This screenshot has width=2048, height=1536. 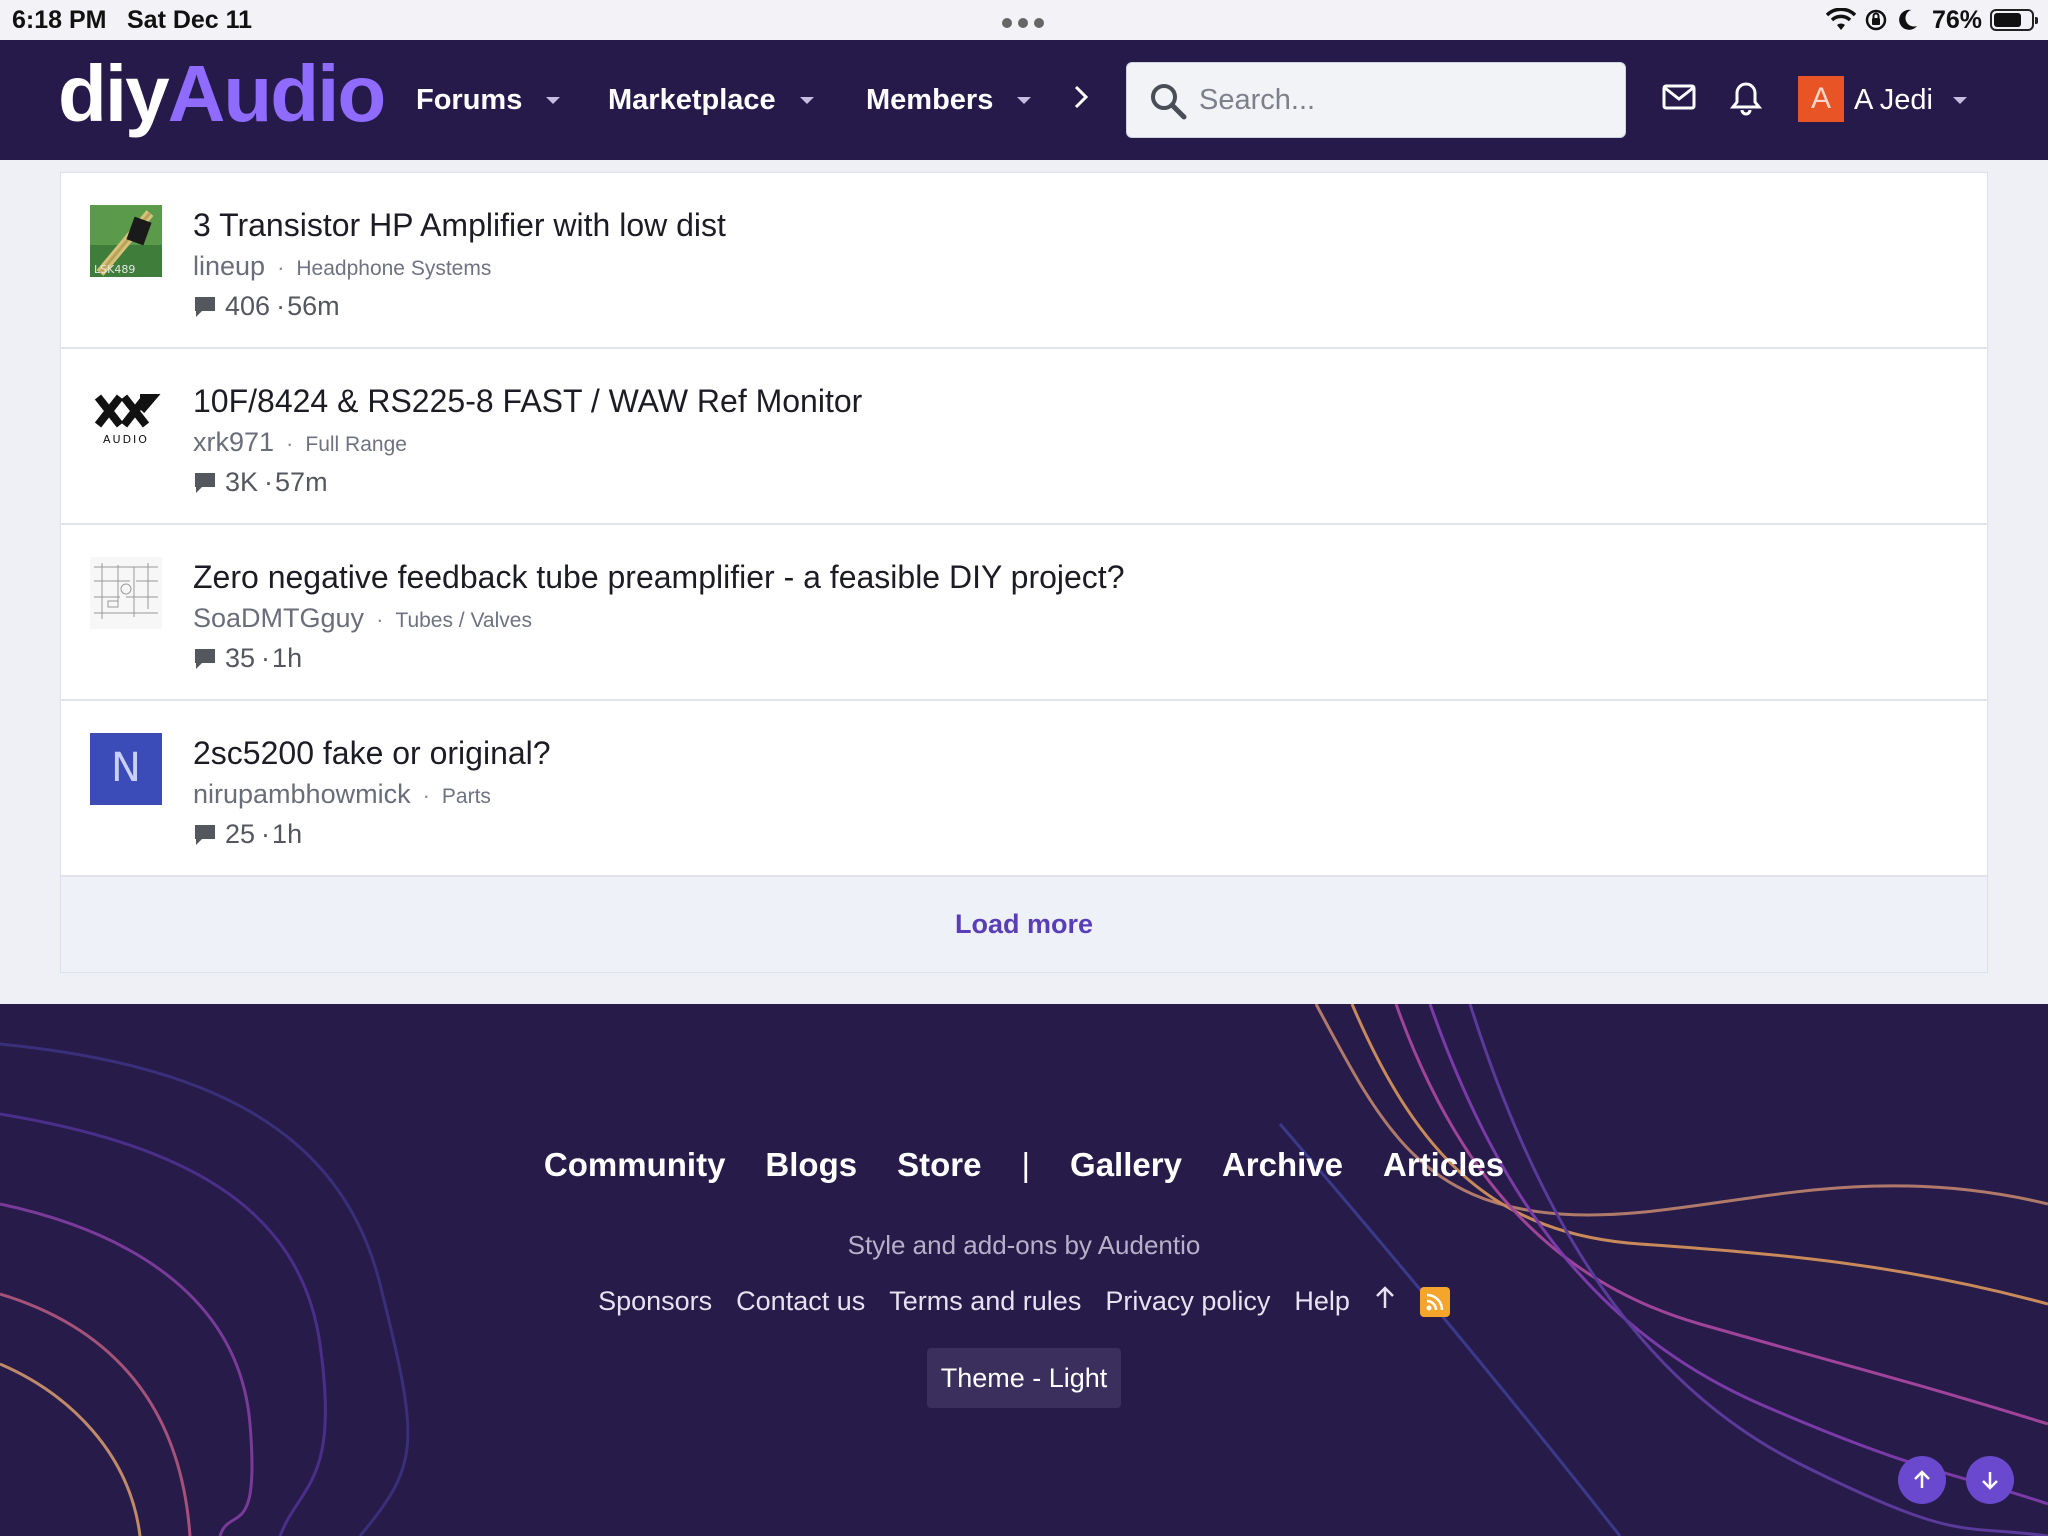 What do you see at coordinates (126, 439) in the screenshot?
I see `thumb-label: AUDIO` at bounding box center [126, 439].